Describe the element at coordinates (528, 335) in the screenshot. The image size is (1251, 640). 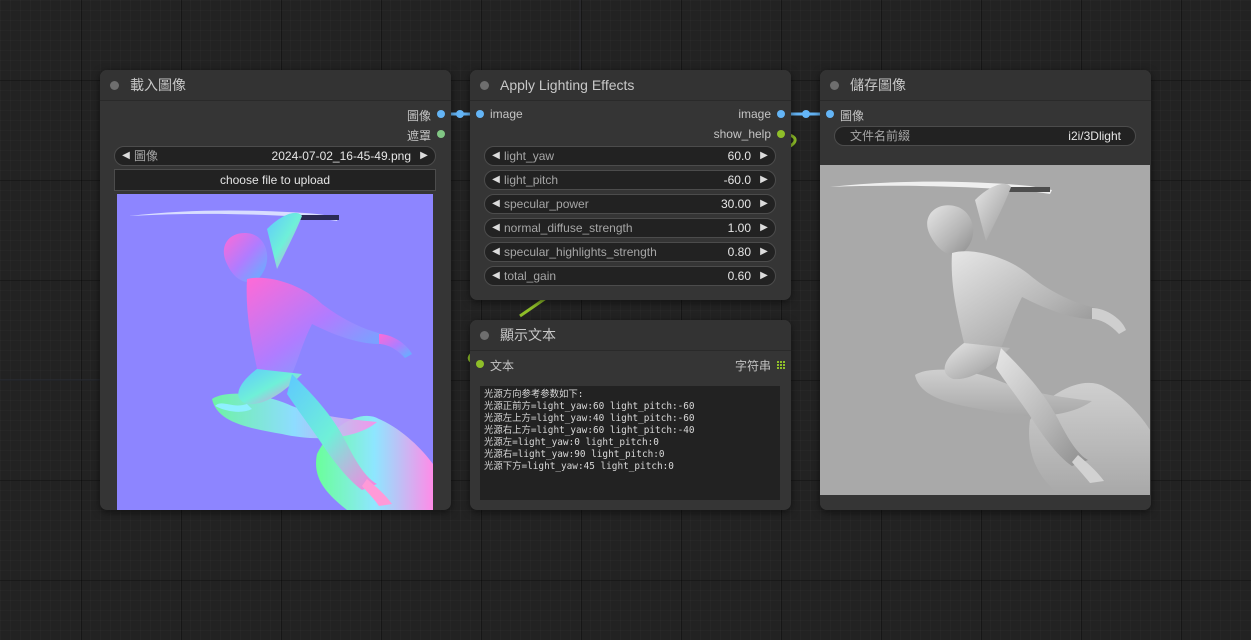
I see `node-title: 顯示文本` at that location.